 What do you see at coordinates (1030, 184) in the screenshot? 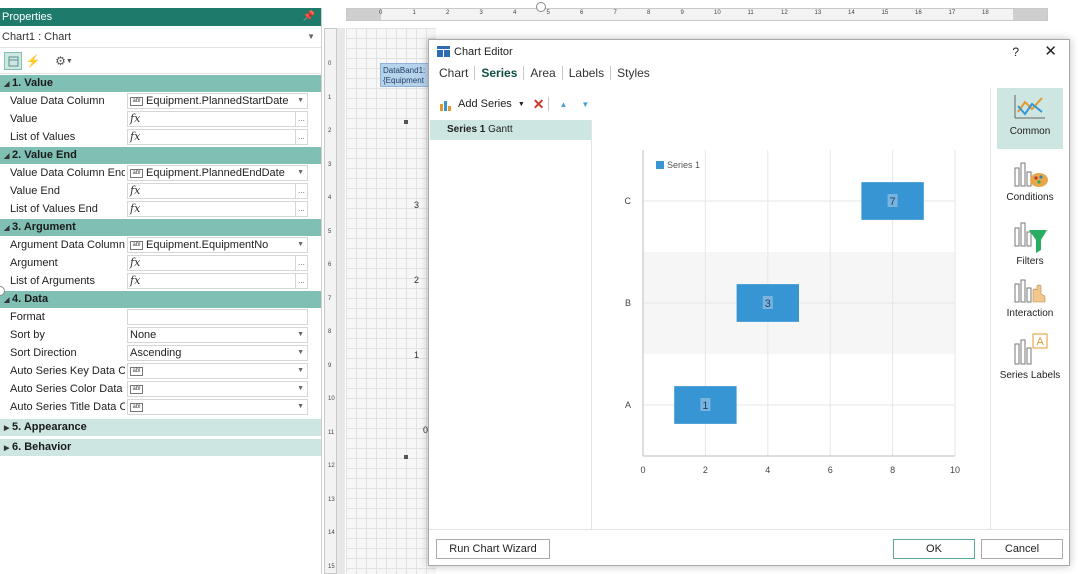
I see `side-item-conditions: Conditions` at bounding box center [1030, 184].